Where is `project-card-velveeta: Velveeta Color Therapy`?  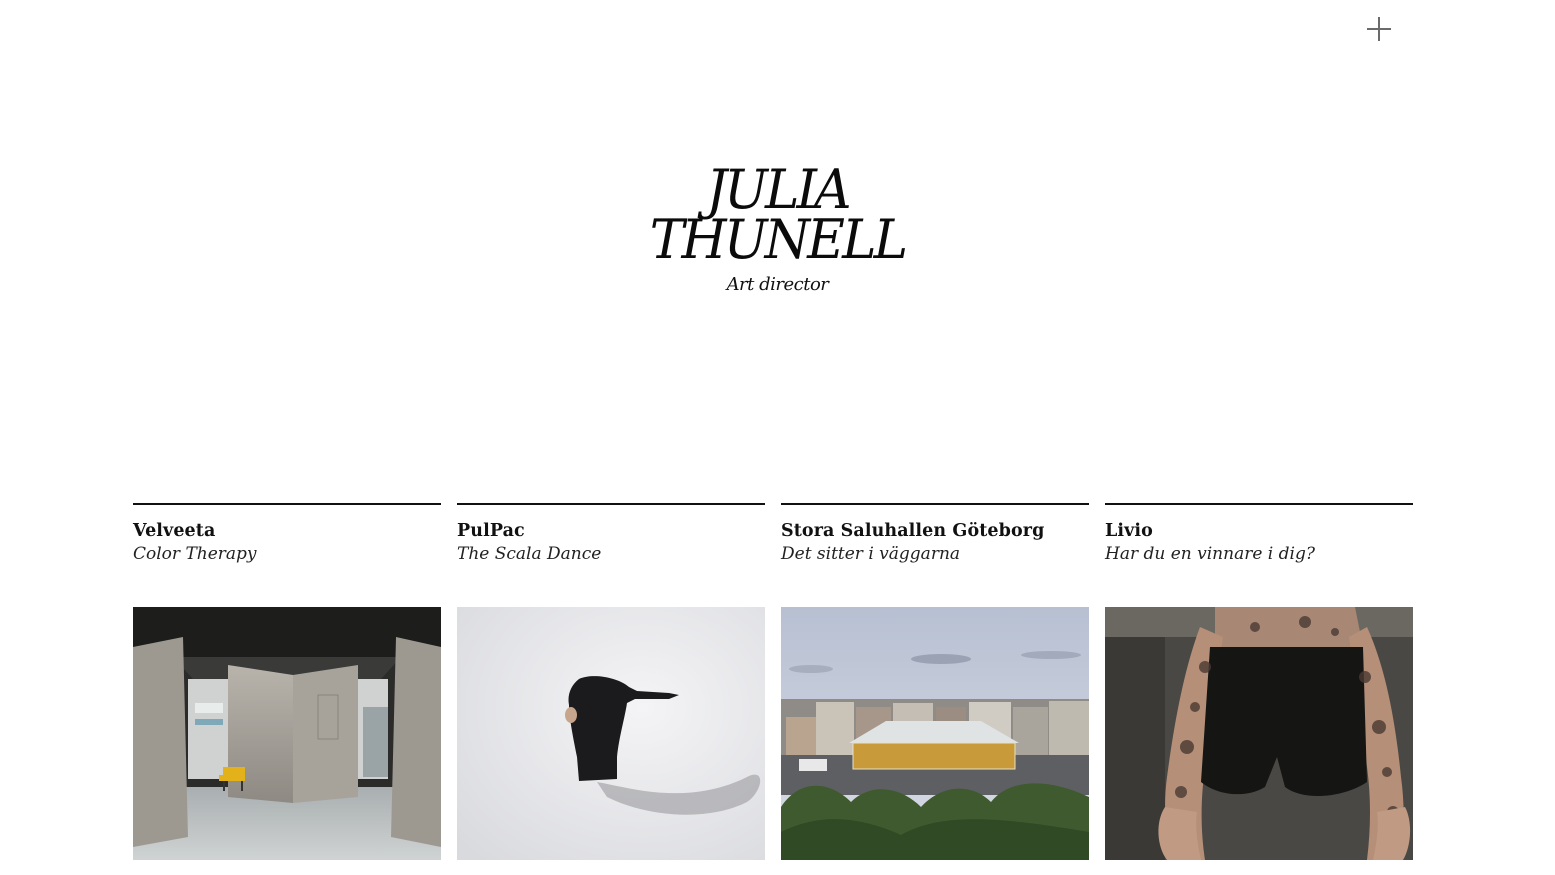
project-card-velveeta: Velveeta Color Therapy is located at coordinates (287, 681).